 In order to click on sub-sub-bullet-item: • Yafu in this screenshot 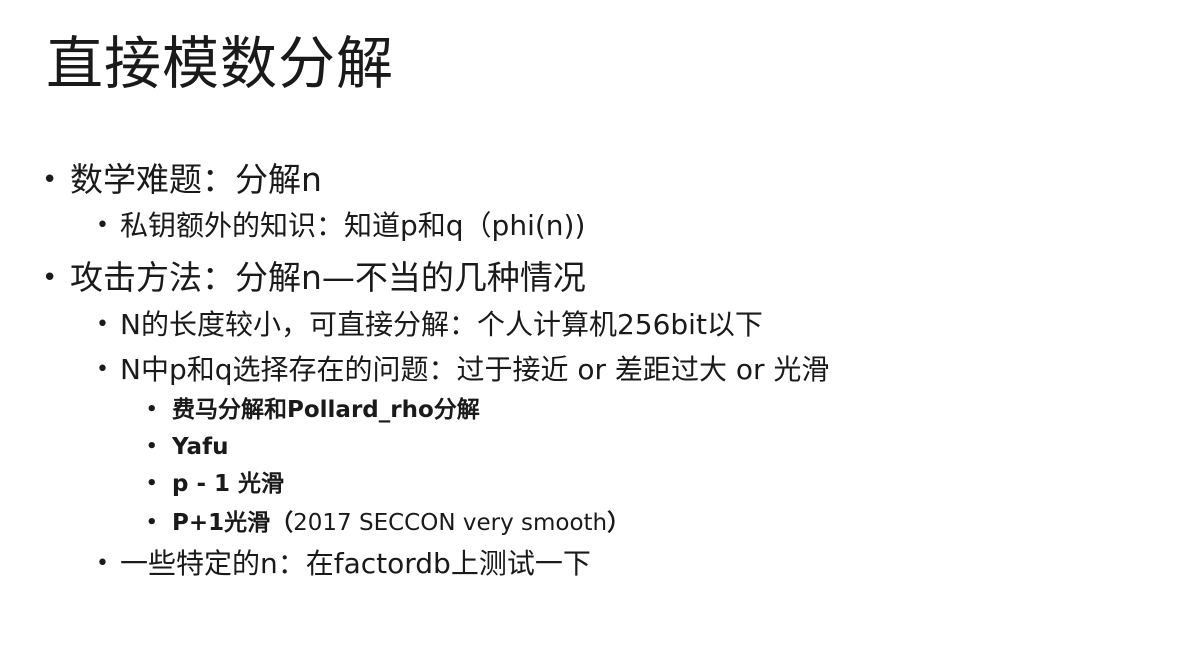, I will do `click(187, 447)`.